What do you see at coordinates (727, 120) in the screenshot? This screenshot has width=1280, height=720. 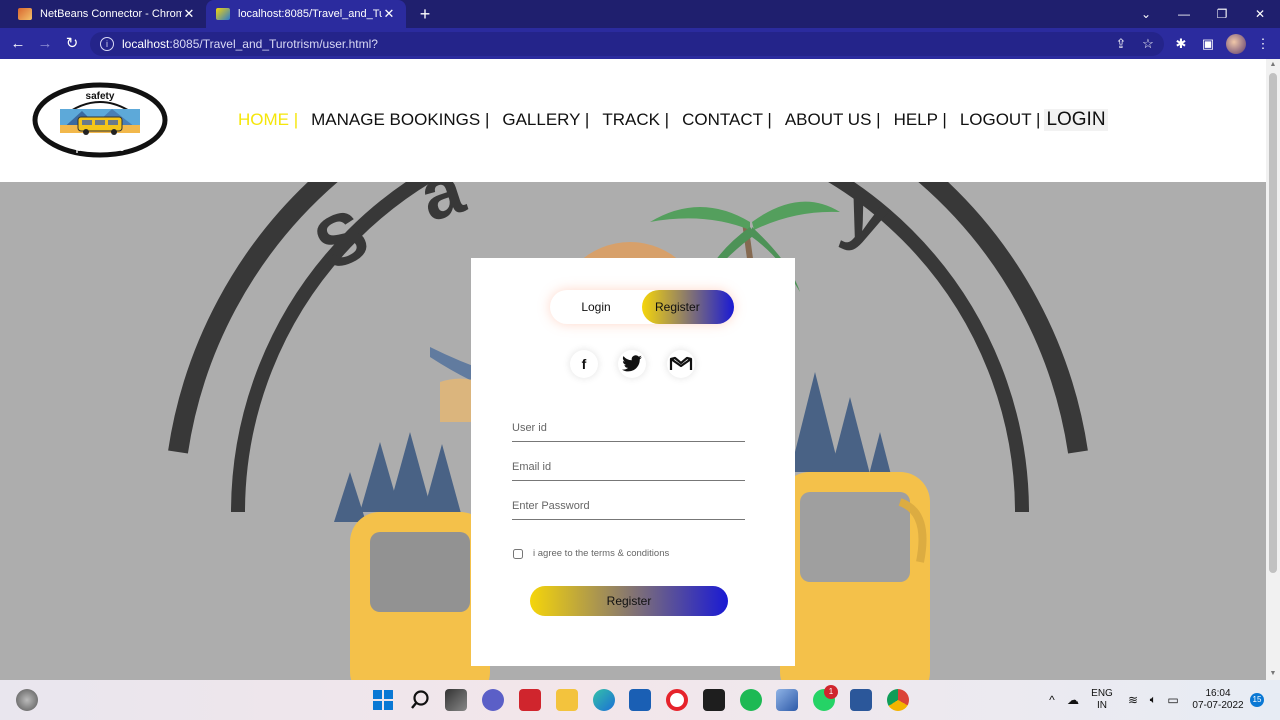 I see `nav-contact: CONTACT |` at bounding box center [727, 120].